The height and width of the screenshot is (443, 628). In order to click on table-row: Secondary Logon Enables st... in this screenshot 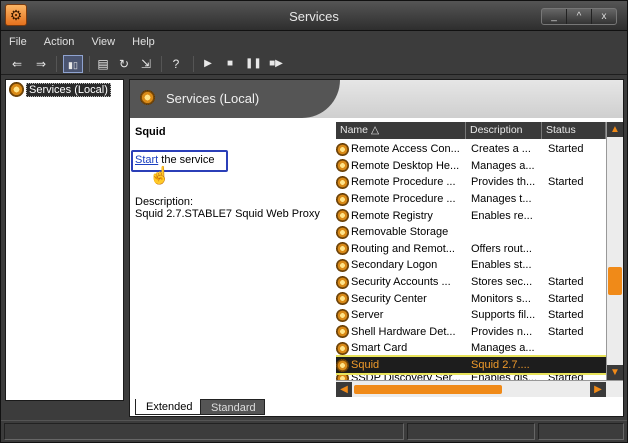, I will do `click(471, 265)`.